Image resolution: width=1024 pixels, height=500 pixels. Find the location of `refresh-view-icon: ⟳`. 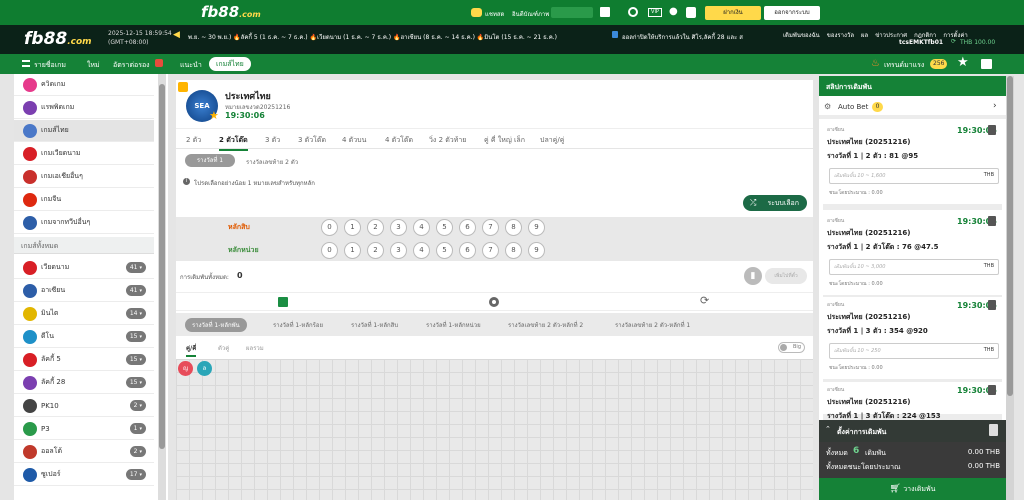

refresh-view-icon: ⟳ is located at coordinates (704, 301).